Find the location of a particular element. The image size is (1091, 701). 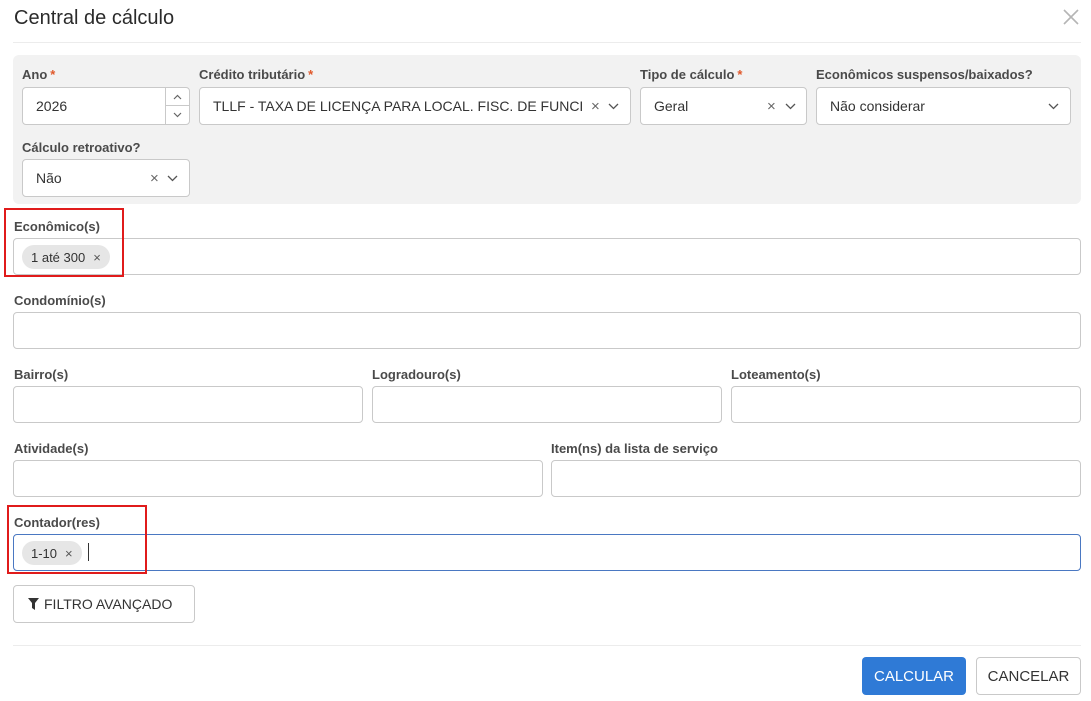

ano-label: Ano * is located at coordinates (39, 74).